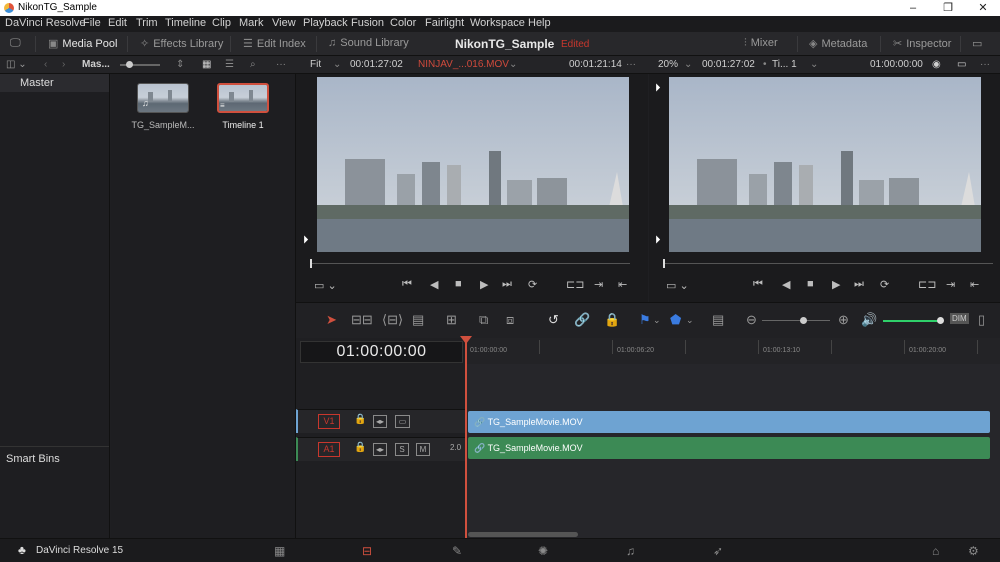  Describe the element at coordinates (180, 64) in the screenshot. I see `sort-icon: ⇕` at that location.